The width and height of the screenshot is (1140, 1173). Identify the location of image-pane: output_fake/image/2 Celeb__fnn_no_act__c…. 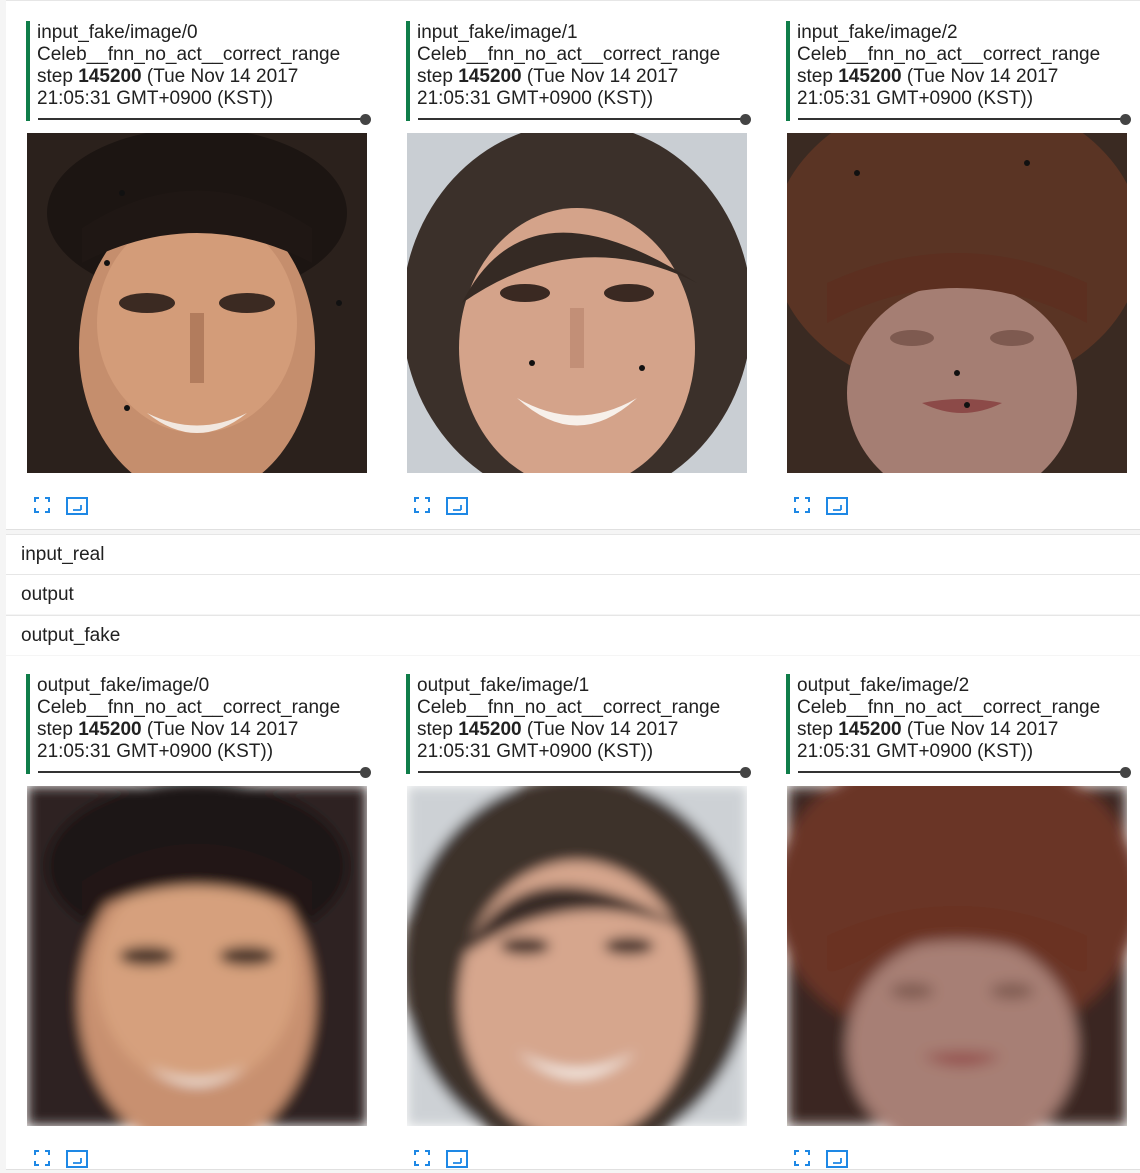
(958, 921).